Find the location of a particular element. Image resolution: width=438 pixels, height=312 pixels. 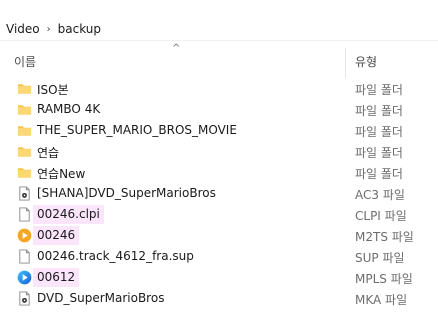

media-player-icon is located at coordinates (24, 235).